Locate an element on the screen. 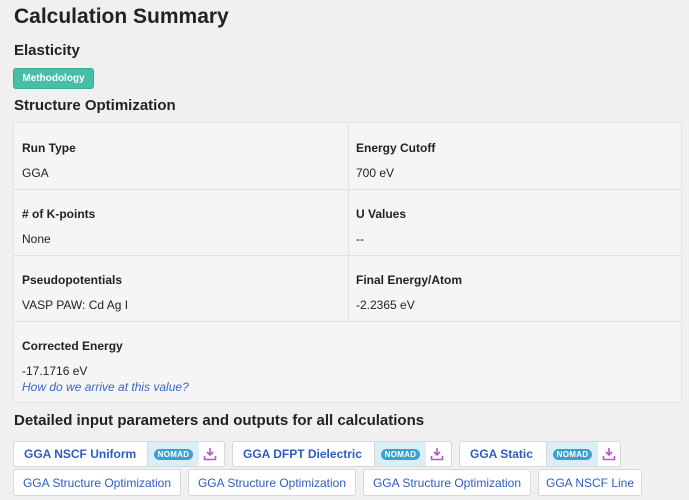  calc-button-label: GGA NSCF Uniform is located at coordinates (80, 454).